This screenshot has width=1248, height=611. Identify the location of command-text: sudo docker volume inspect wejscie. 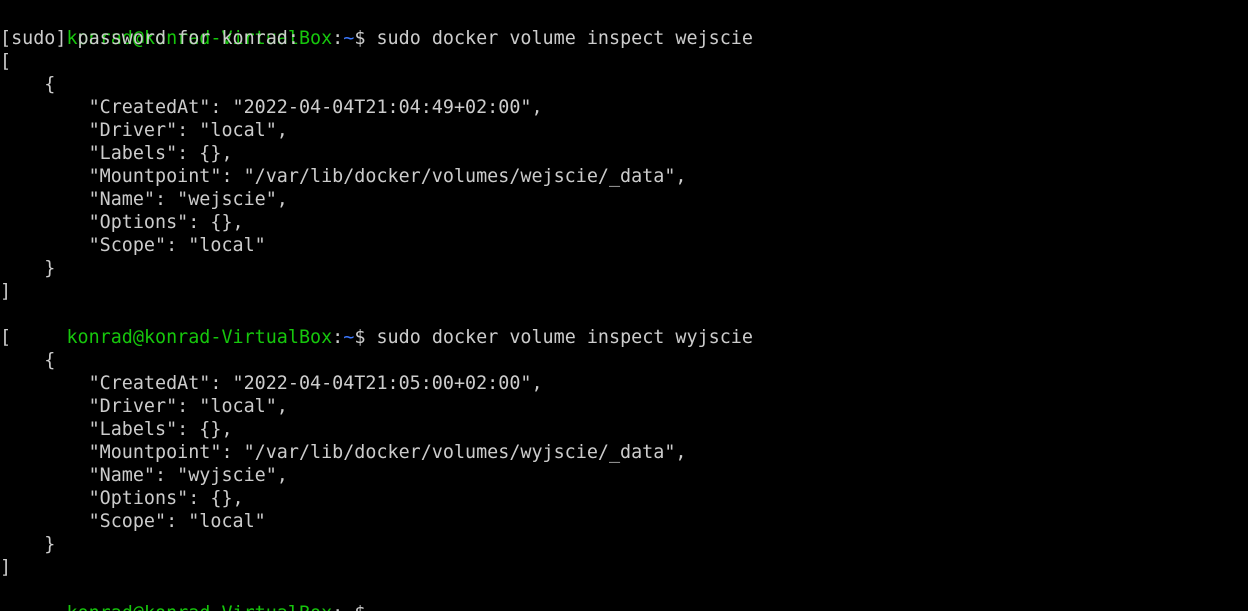
(559, 38).